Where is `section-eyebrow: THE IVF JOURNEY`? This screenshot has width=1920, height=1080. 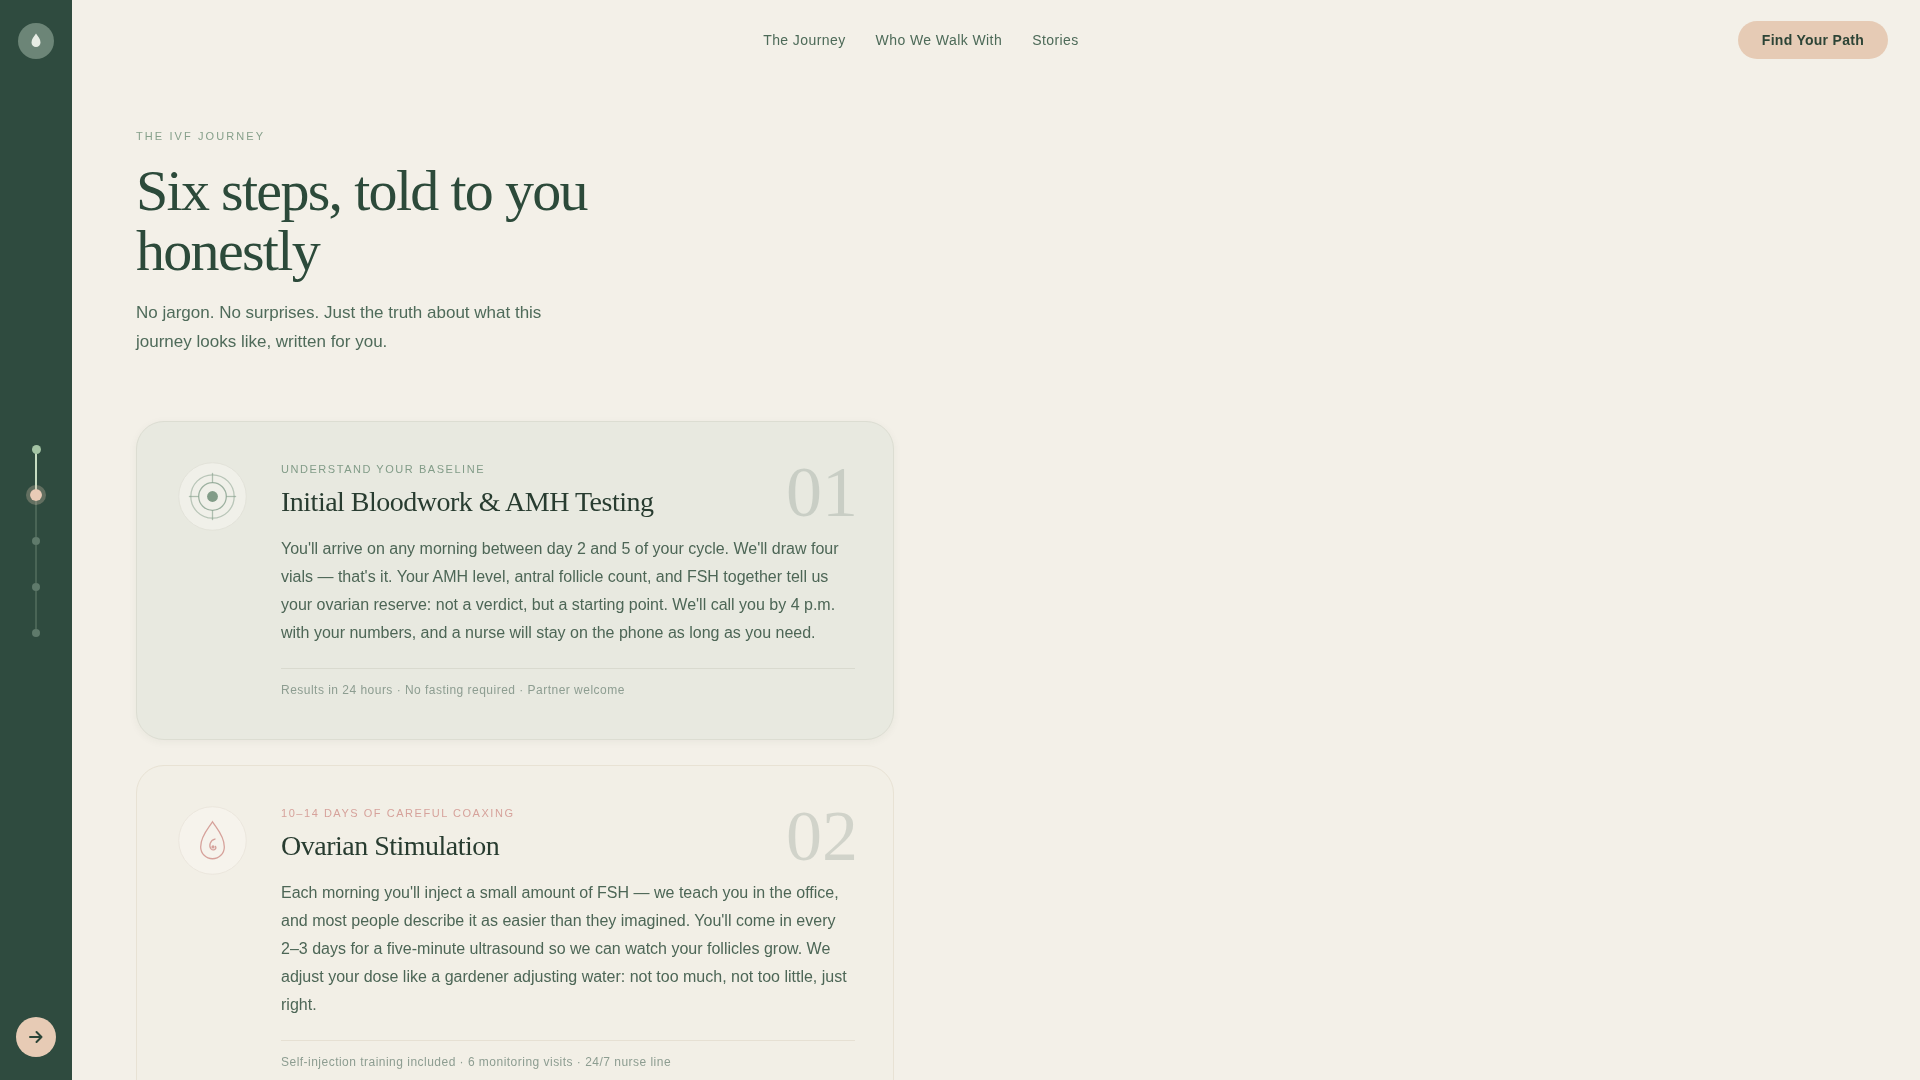 section-eyebrow: THE IVF JOURNEY is located at coordinates (201, 136).